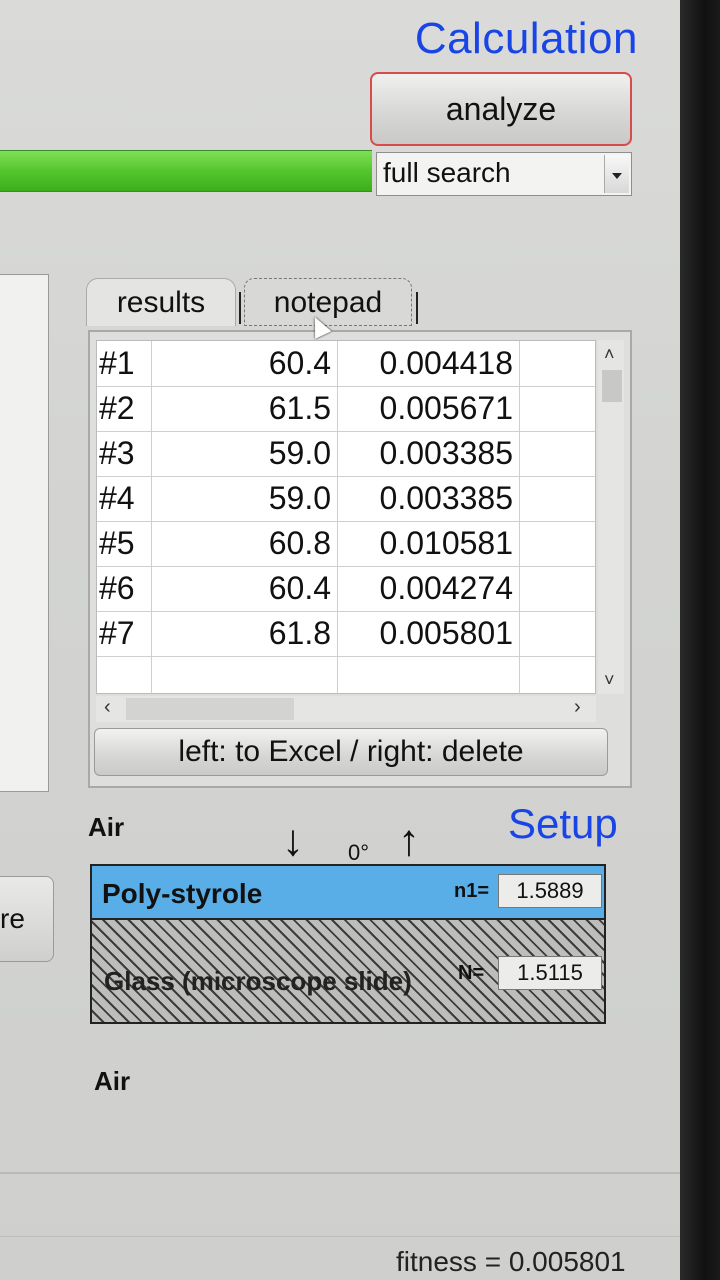 Image resolution: width=720 pixels, height=1280 pixels. What do you see at coordinates (409, 840) in the screenshot?
I see `reflected-arrow-icon: ↑` at bounding box center [409, 840].